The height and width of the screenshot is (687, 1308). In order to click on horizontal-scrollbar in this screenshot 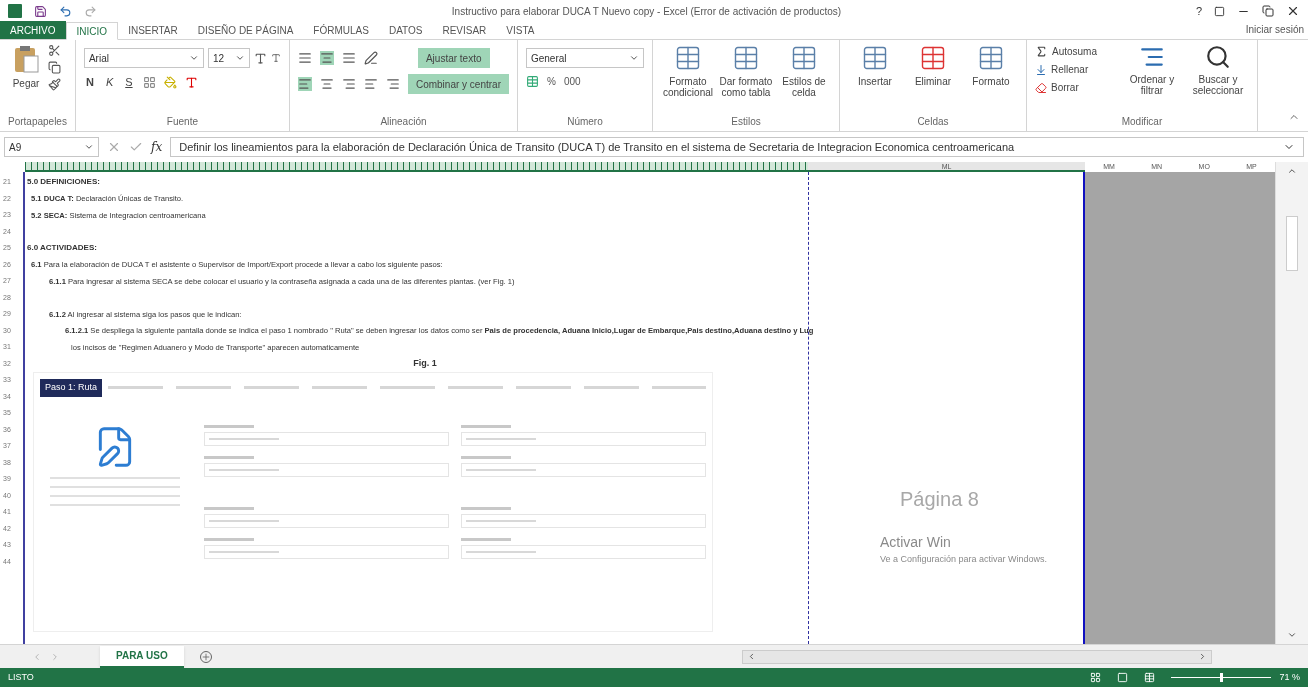, I will do `click(976, 656)`.